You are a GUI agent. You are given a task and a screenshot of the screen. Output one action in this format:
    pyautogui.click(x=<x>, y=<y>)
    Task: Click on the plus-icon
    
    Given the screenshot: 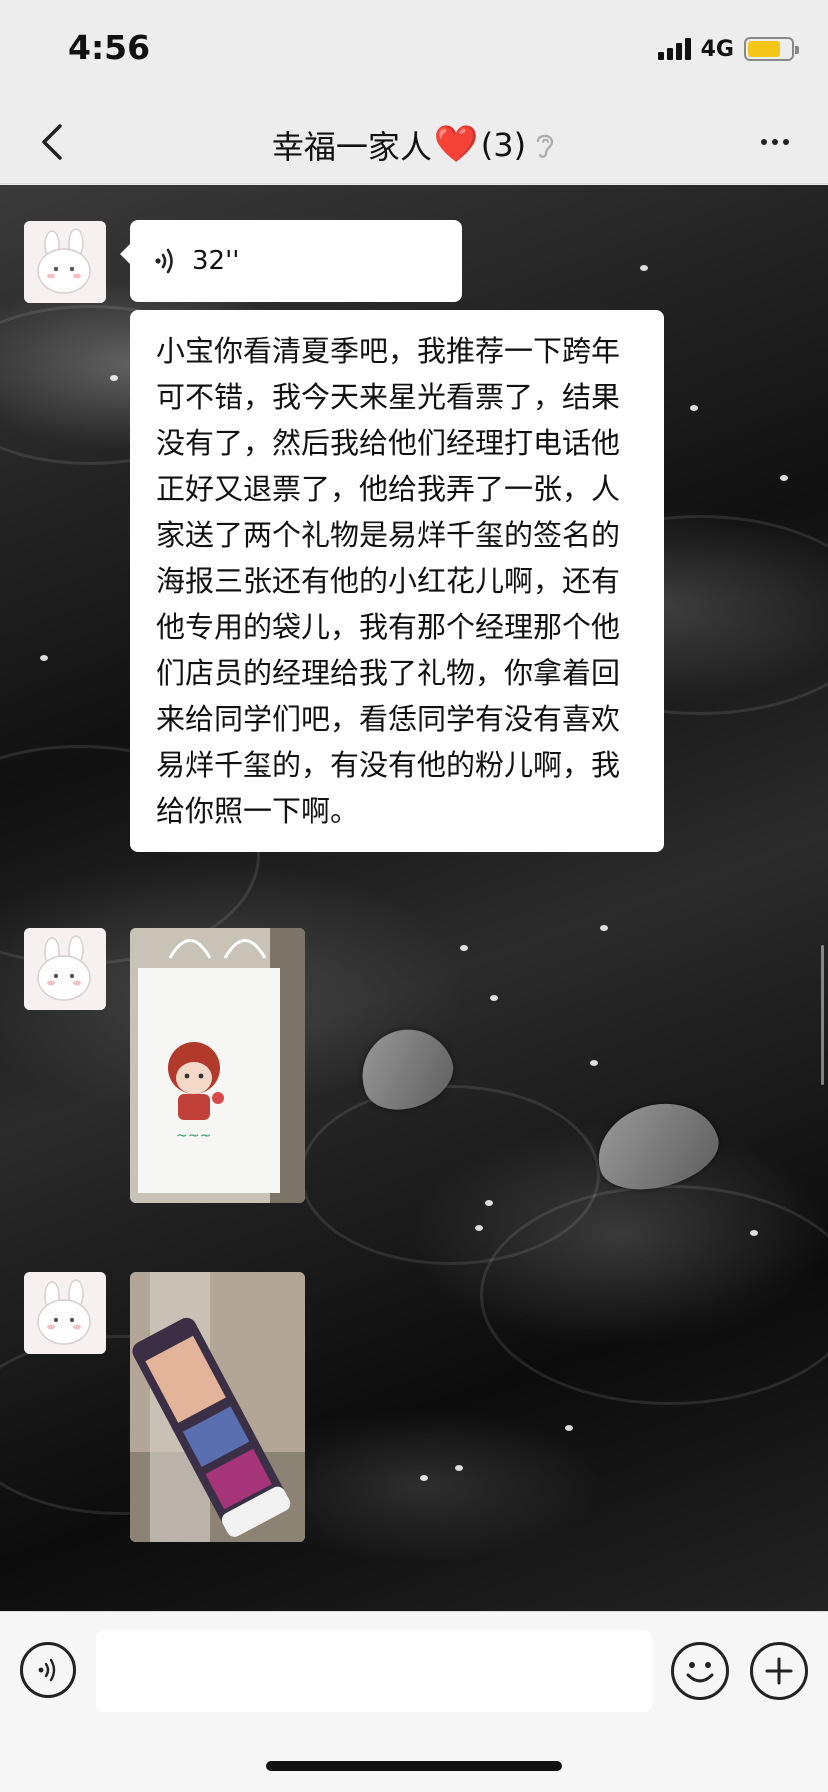 What is the action you would take?
    pyautogui.click(x=779, y=1671)
    